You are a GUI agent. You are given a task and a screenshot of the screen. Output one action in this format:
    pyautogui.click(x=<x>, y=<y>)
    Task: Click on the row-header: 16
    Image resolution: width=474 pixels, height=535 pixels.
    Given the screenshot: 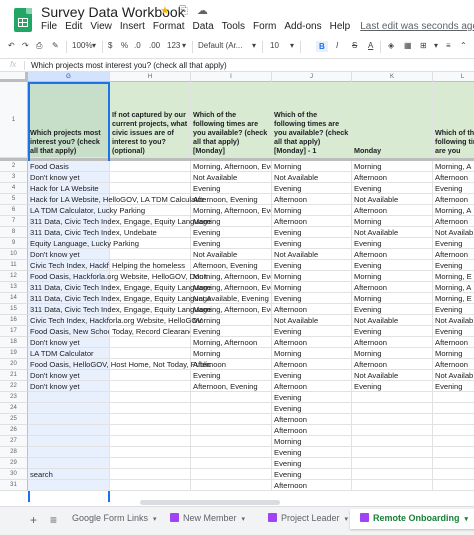 What is the action you would take?
    pyautogui.click(x=14, y=320)
    